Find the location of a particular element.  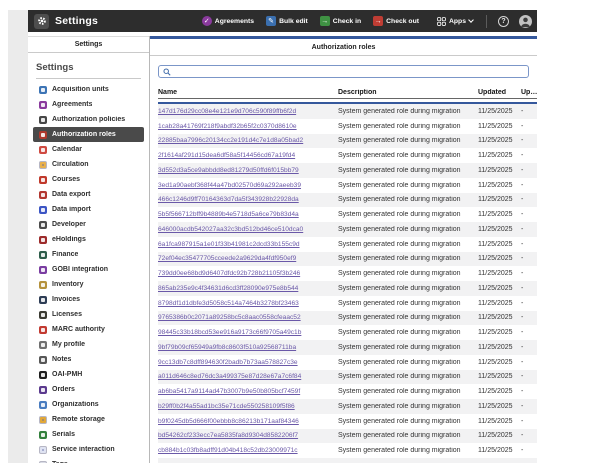

role-name-cell: b29ff0b2f4a55ad1bc35e71cde550258109f5f86 is located at coordinates (248, 406).